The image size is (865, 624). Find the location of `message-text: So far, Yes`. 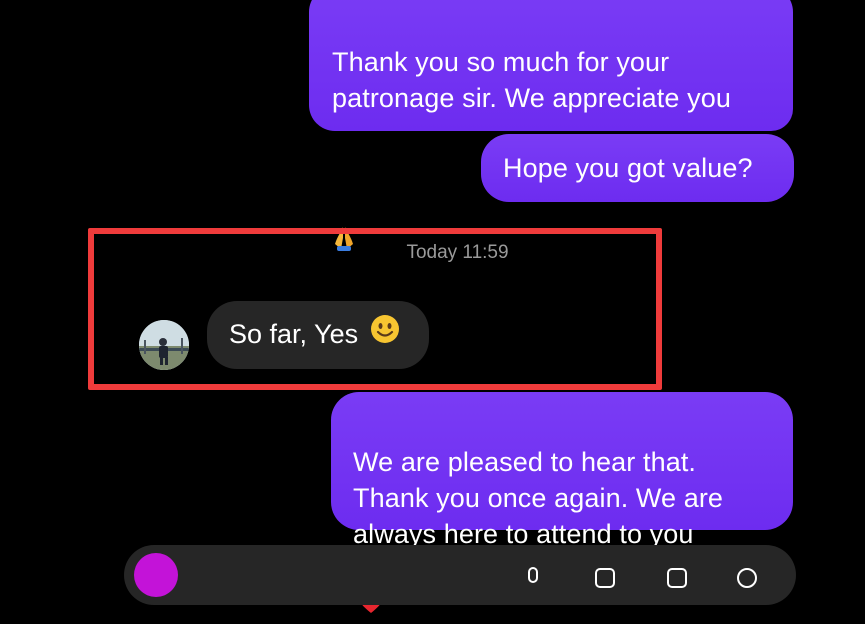

message-text: So far, Yes is located at coordinates (294, 334).